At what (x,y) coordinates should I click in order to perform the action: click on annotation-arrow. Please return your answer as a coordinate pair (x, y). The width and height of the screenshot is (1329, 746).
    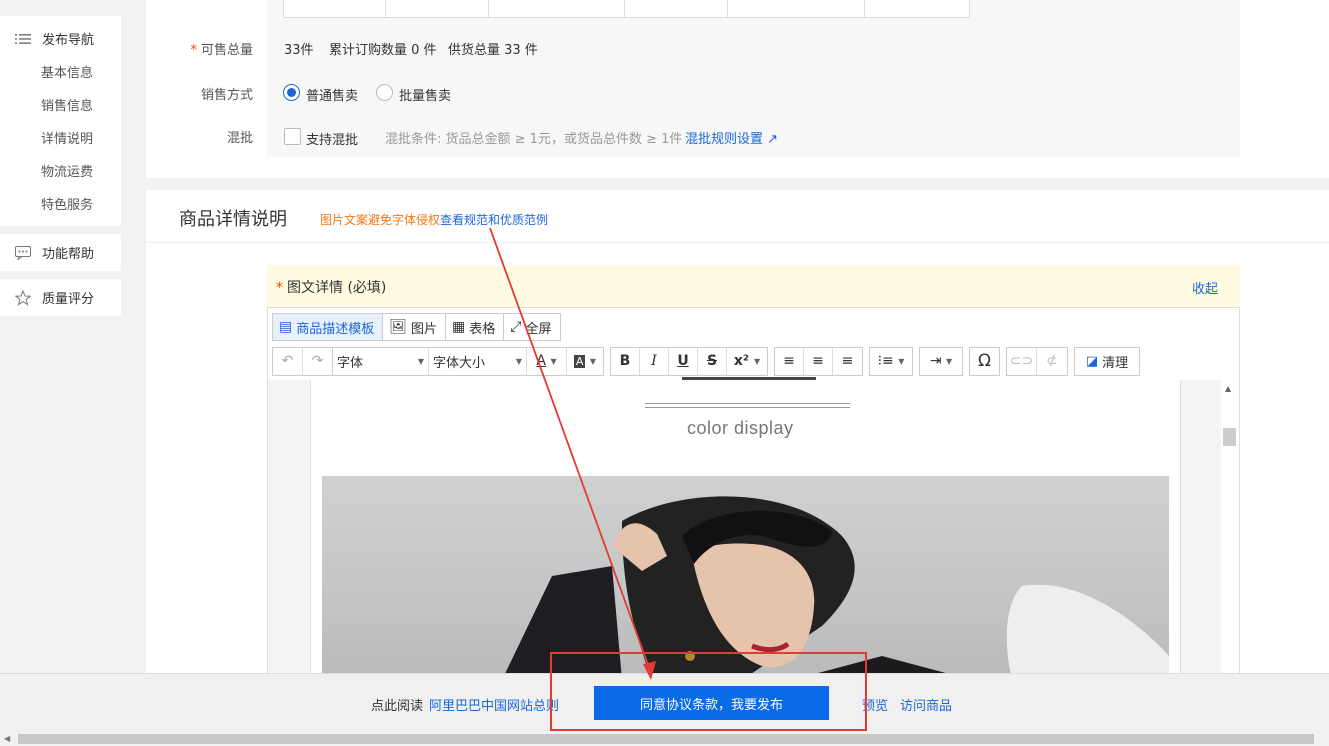
    Looking at the image, I should click on (572, 453).